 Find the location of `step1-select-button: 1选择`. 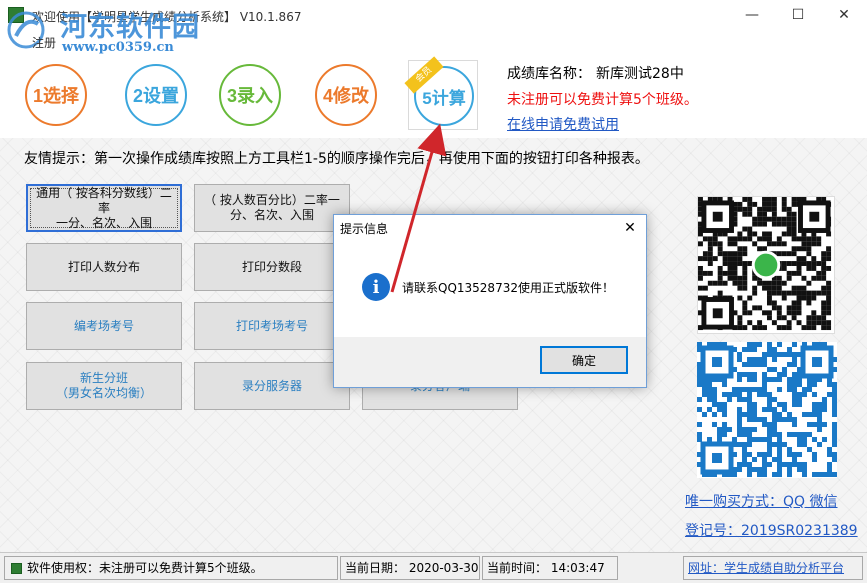

step1-select-button: 1选择 is located at coordinates (56, 95).